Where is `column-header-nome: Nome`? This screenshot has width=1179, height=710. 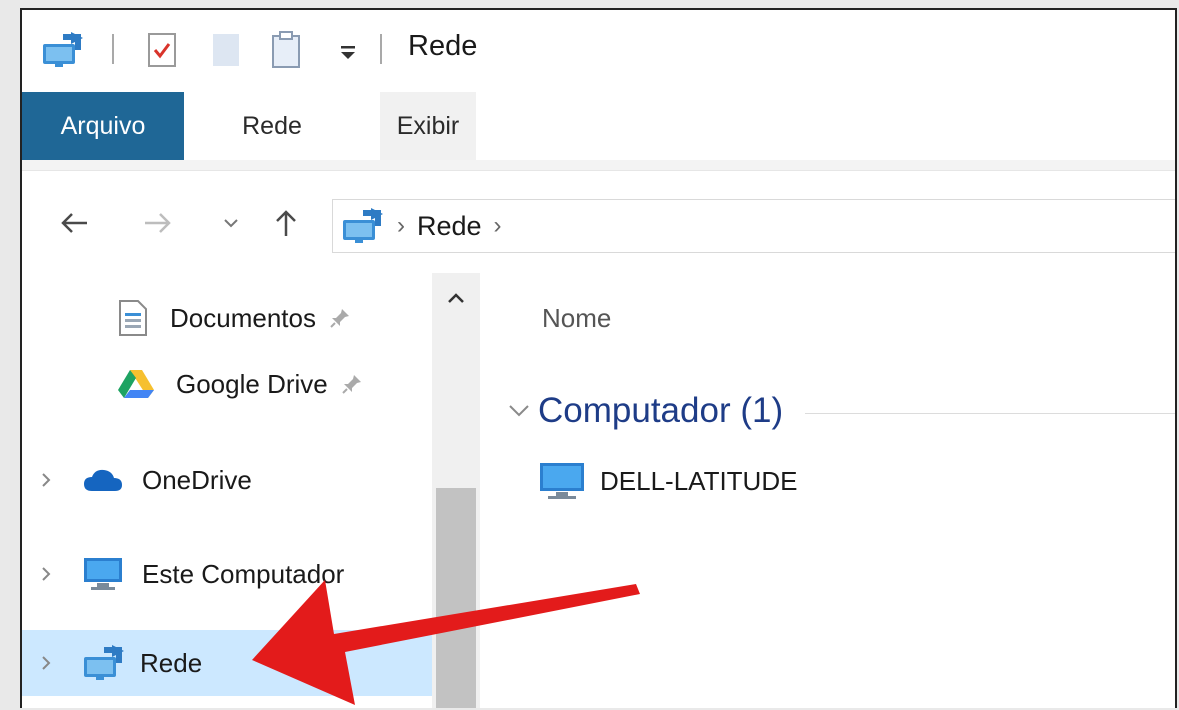
column-header-nome: Nome is located at coordinates (576, 318).